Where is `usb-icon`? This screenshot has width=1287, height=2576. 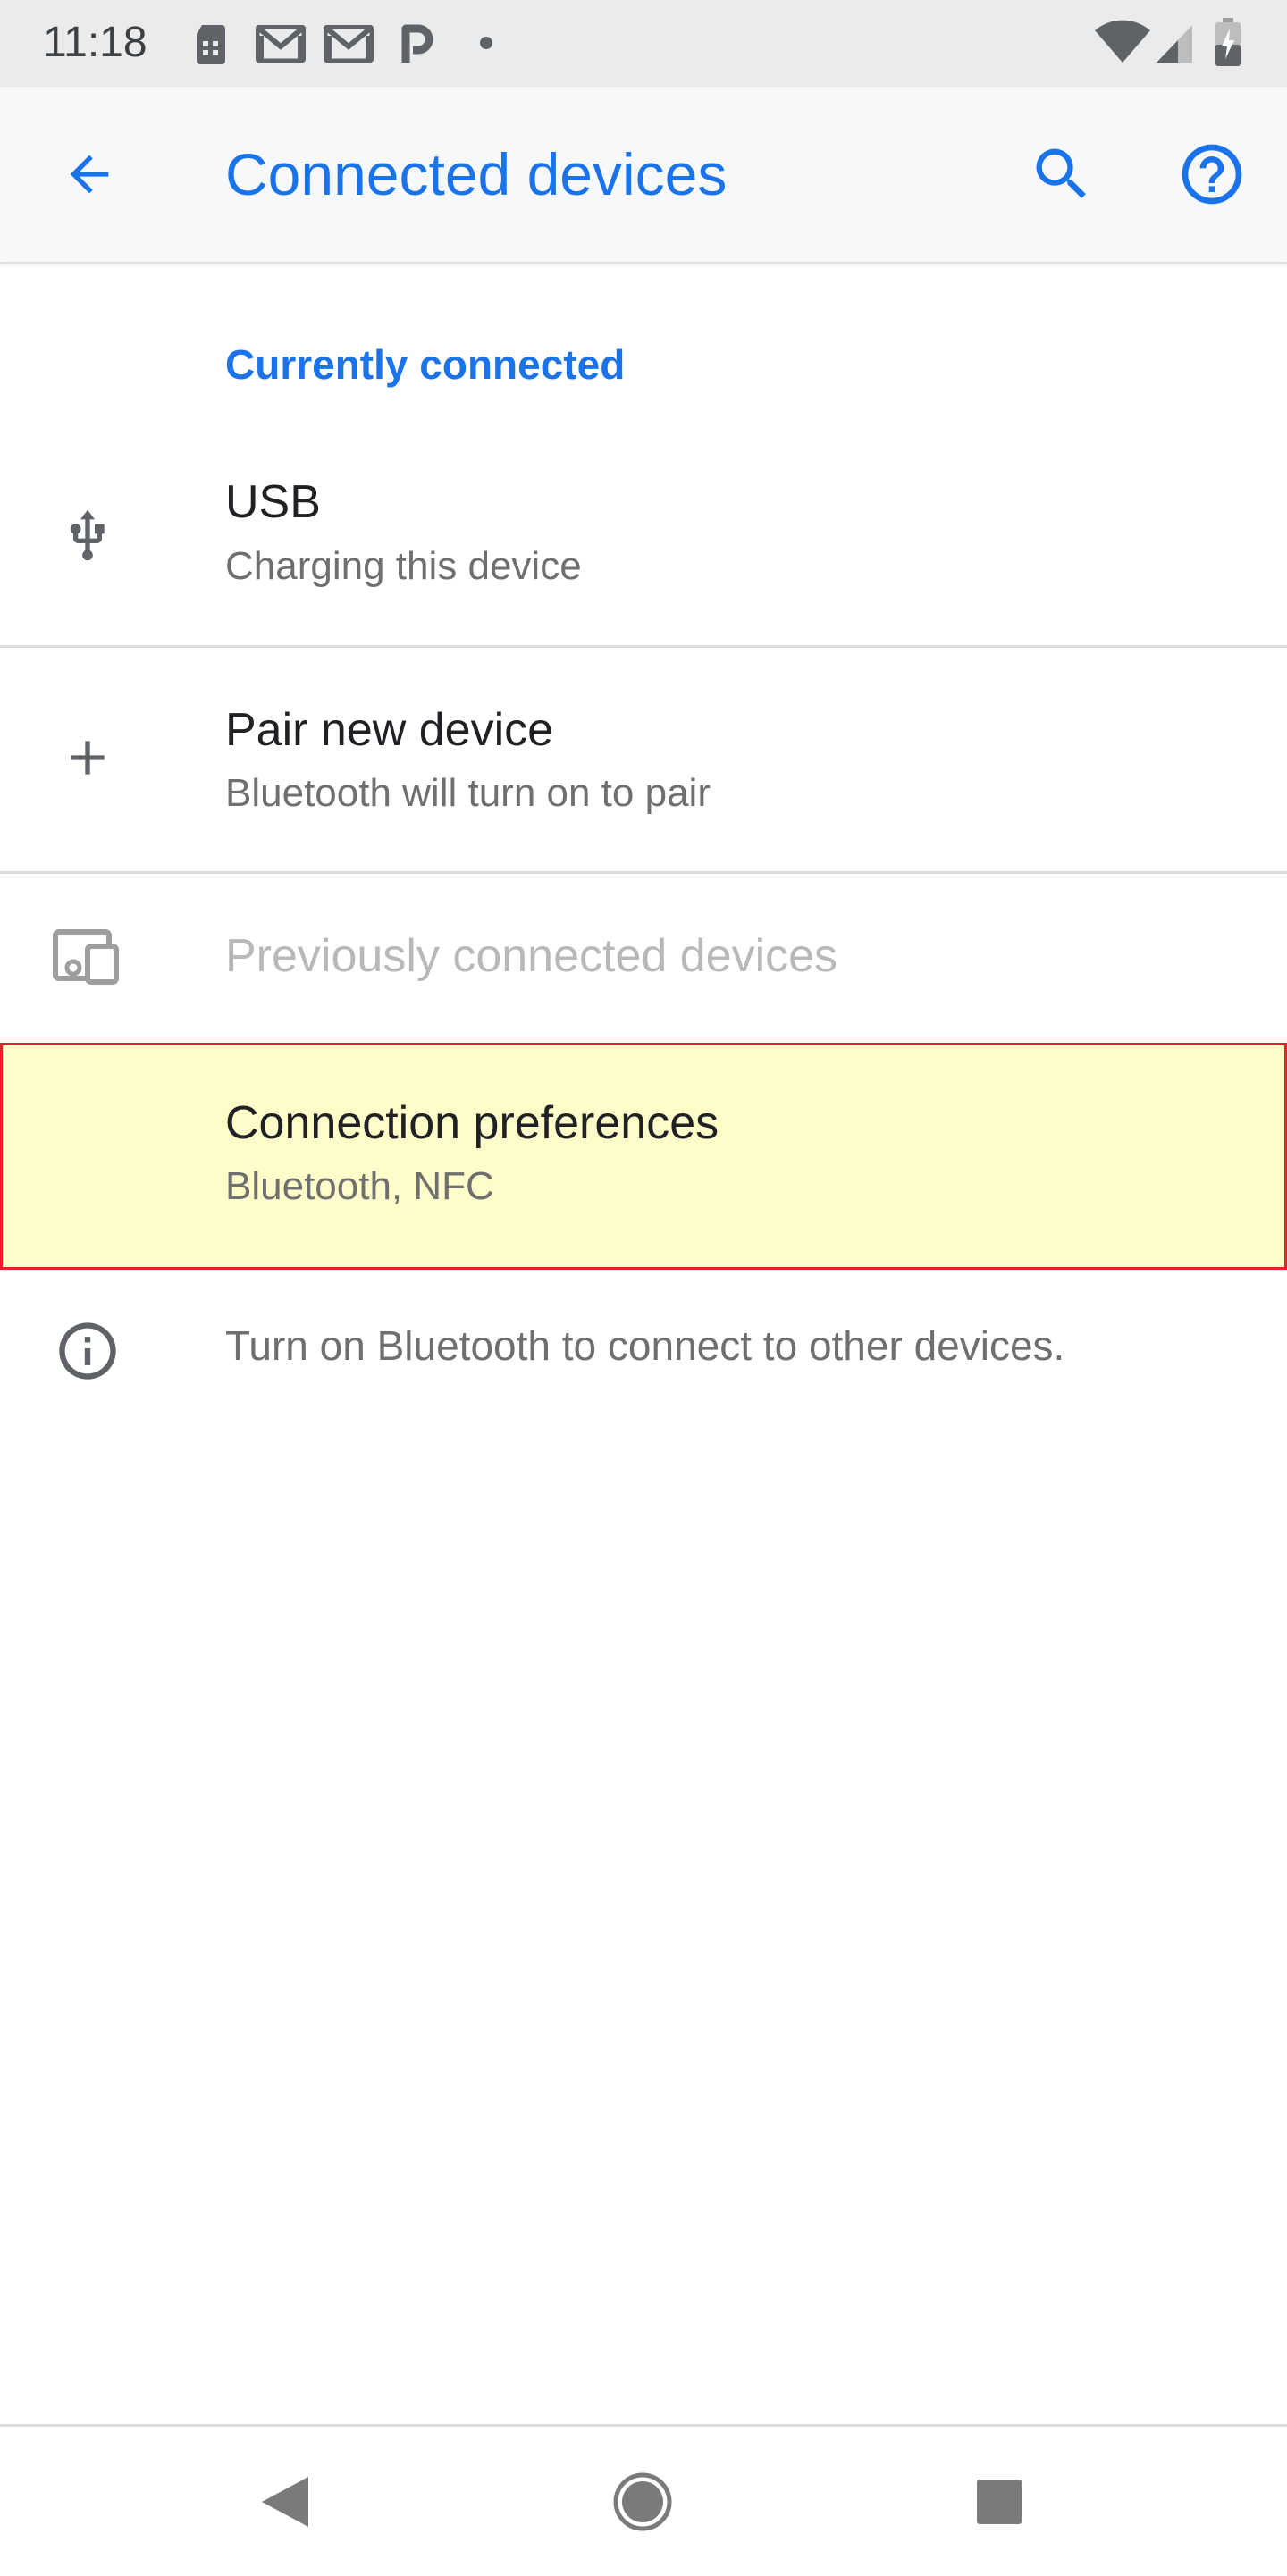 usb-icon is located at coordinates (88, 536).